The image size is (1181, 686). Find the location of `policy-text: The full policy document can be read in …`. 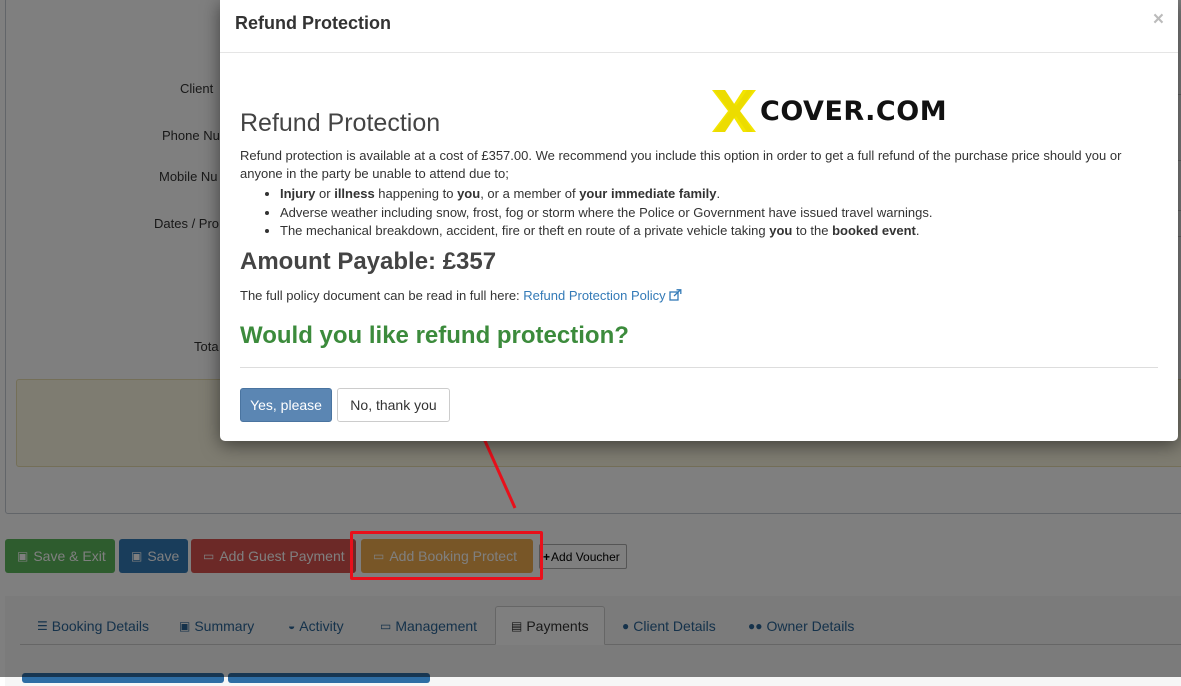

policy-text: The full policy document can be read in … is located at coordinates (461, 295).